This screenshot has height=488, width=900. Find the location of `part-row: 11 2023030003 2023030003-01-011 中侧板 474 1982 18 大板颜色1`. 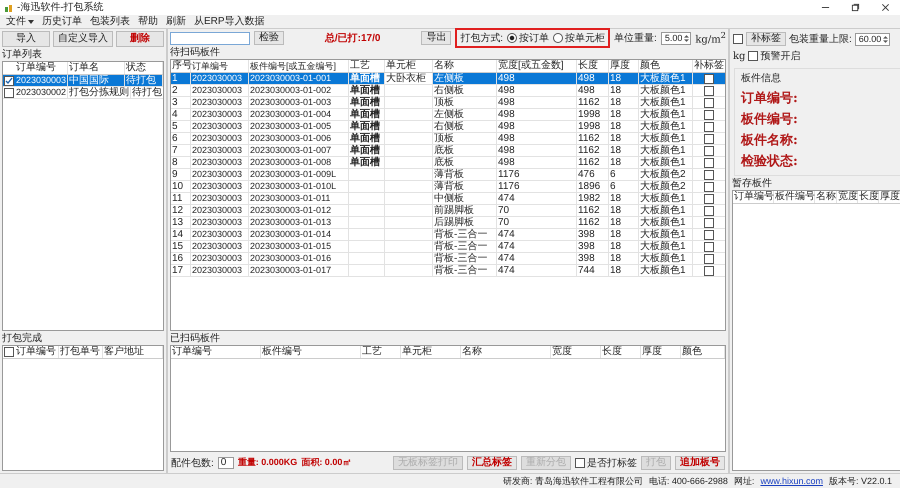

part-row: 11 2023030003 2023030003-01-011 中侧板 474 1982 18 大板颜色1 is located at coordinates (448, 199).